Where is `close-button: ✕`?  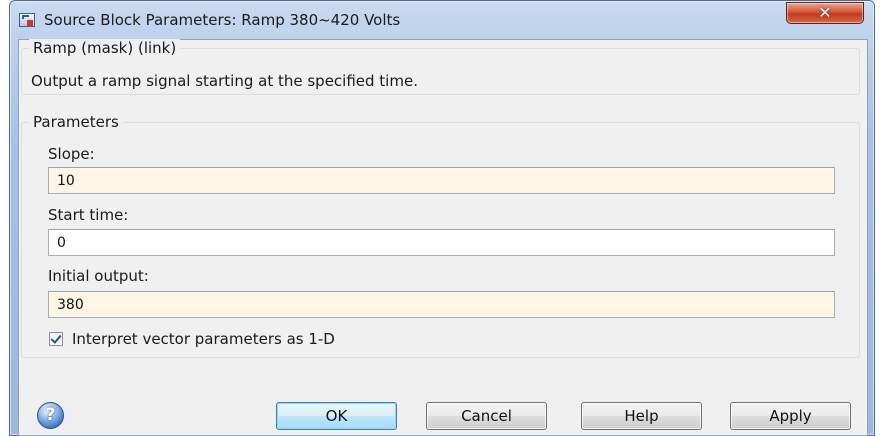 close-button: ✕ is located at coordinates (825, 13).